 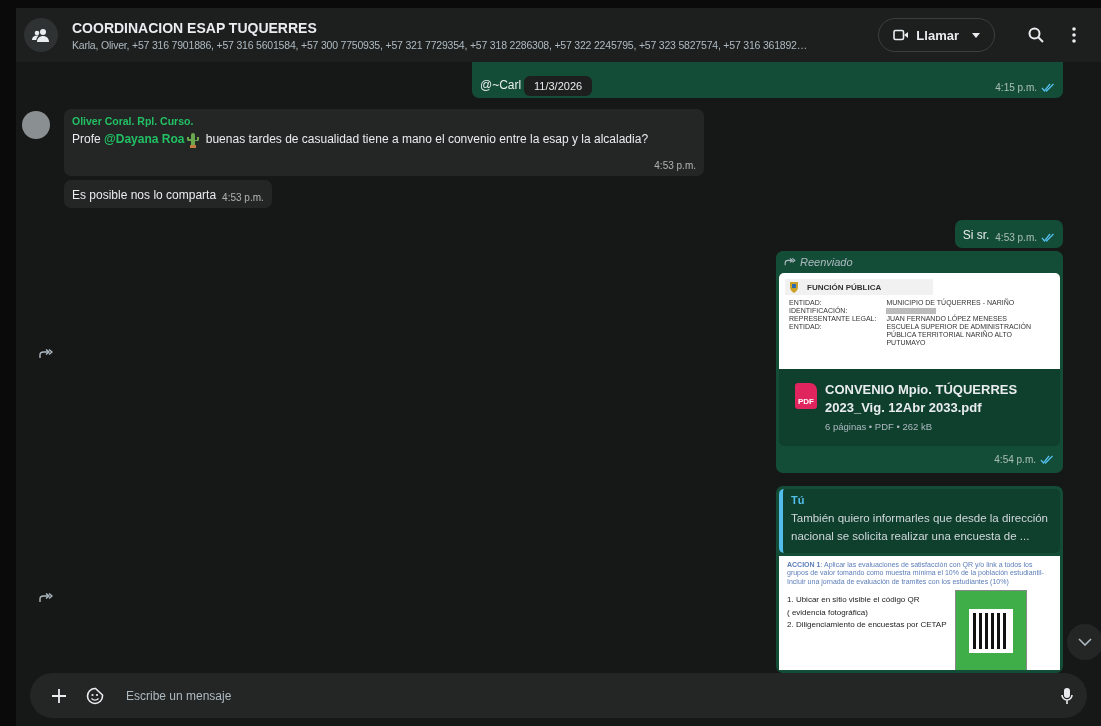 I want to click on blurred-value, so click(x=911, y=311).